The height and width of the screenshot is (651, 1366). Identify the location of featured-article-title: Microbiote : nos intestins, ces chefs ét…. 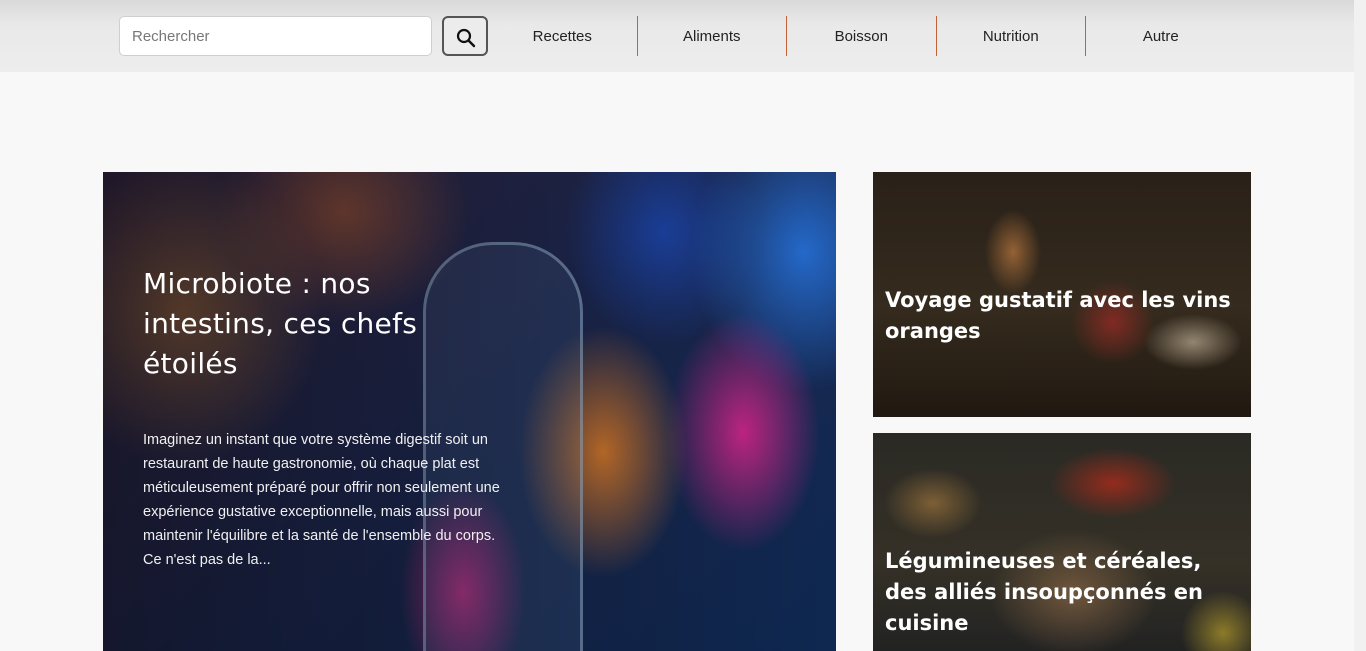
(308, 324).